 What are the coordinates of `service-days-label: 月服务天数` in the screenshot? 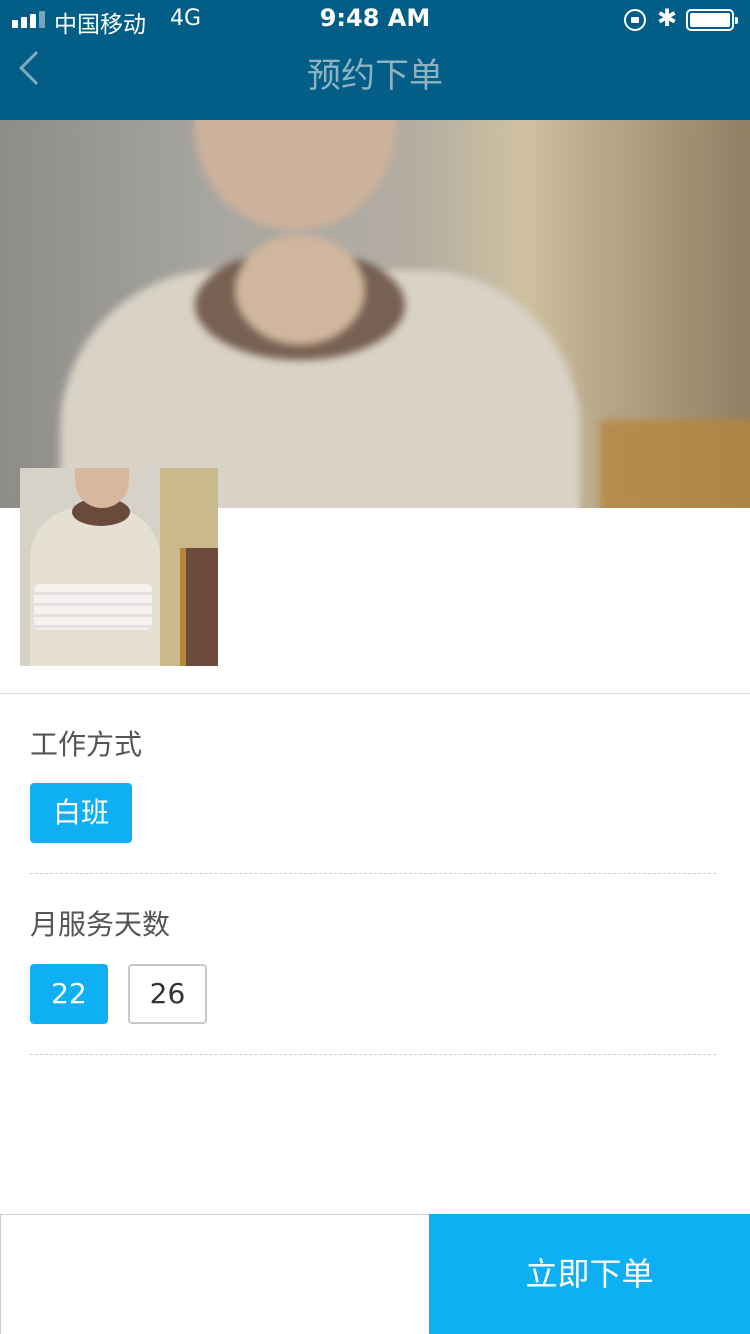 It's located at (100, 924).